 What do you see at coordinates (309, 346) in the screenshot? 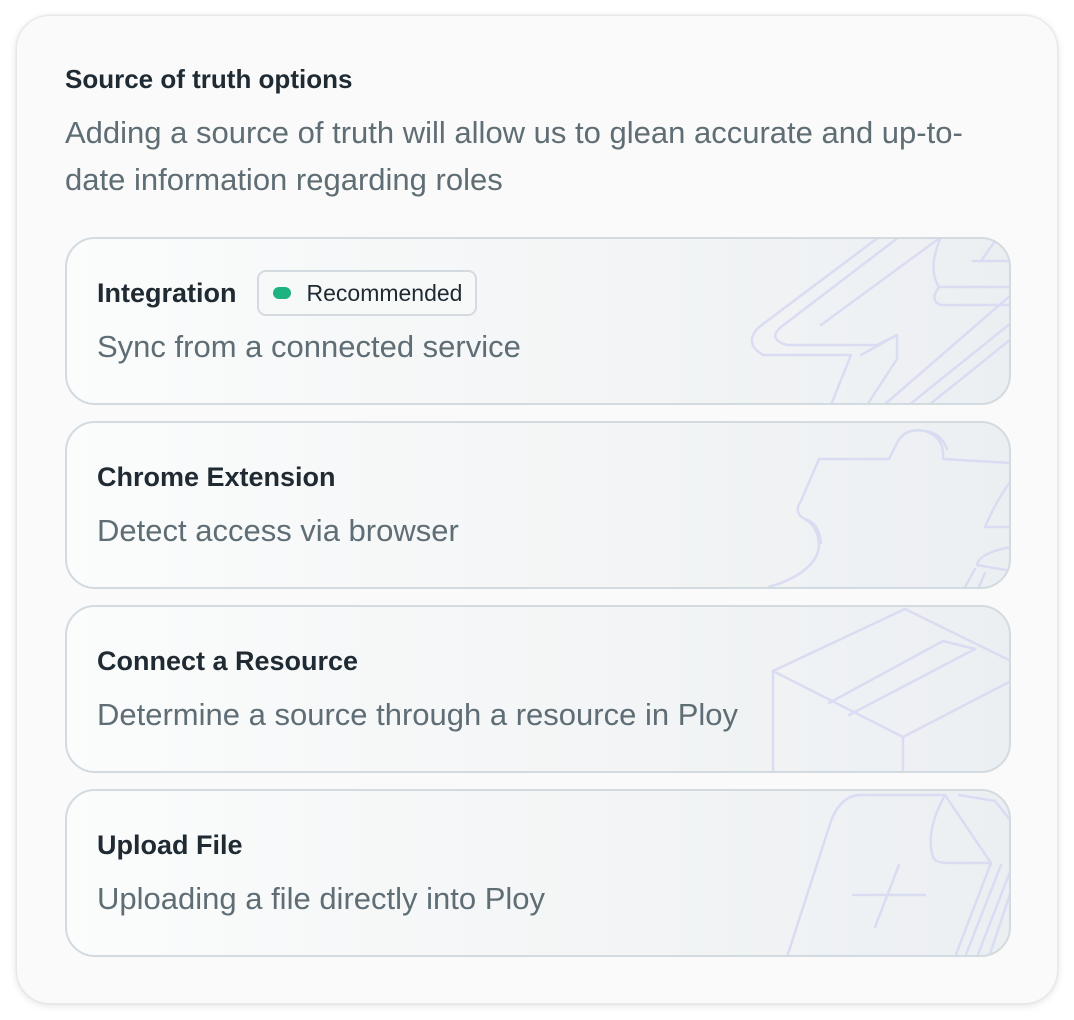
I see `card-description: Sync from a connected service` at bounding box center [309, 346].